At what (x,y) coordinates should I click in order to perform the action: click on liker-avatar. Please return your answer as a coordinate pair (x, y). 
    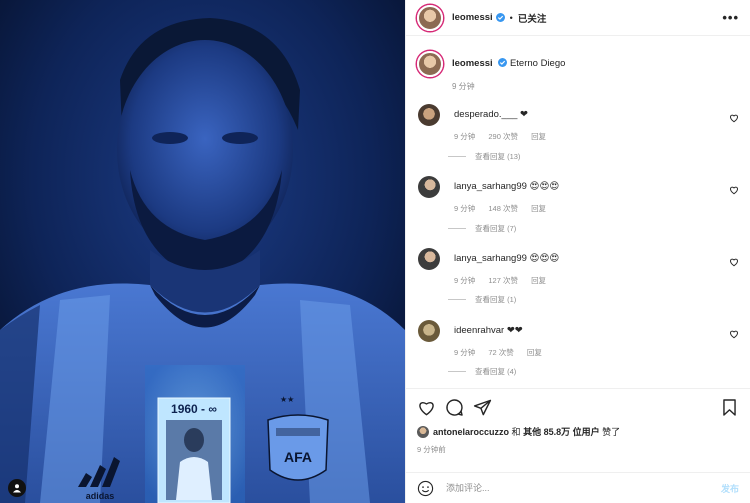
    Looking at the image, I should click on (423, 431).